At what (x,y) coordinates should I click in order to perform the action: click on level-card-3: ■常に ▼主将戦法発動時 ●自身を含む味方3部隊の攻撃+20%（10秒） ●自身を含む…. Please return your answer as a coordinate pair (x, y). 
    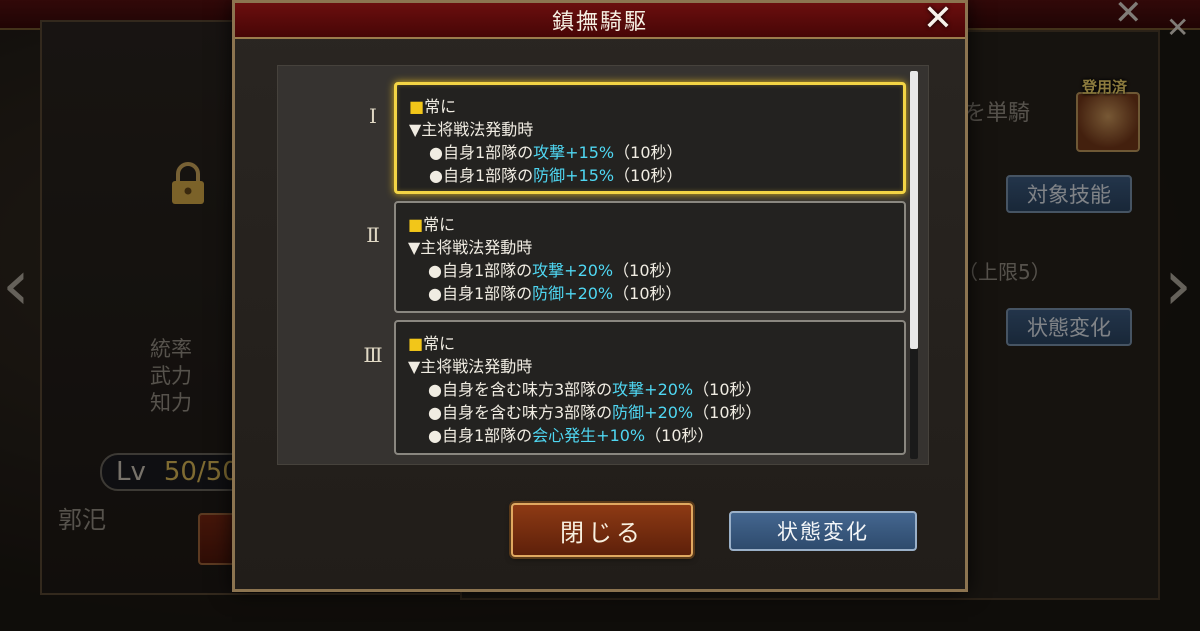
    Looking at the image, I should click on (650, 387).